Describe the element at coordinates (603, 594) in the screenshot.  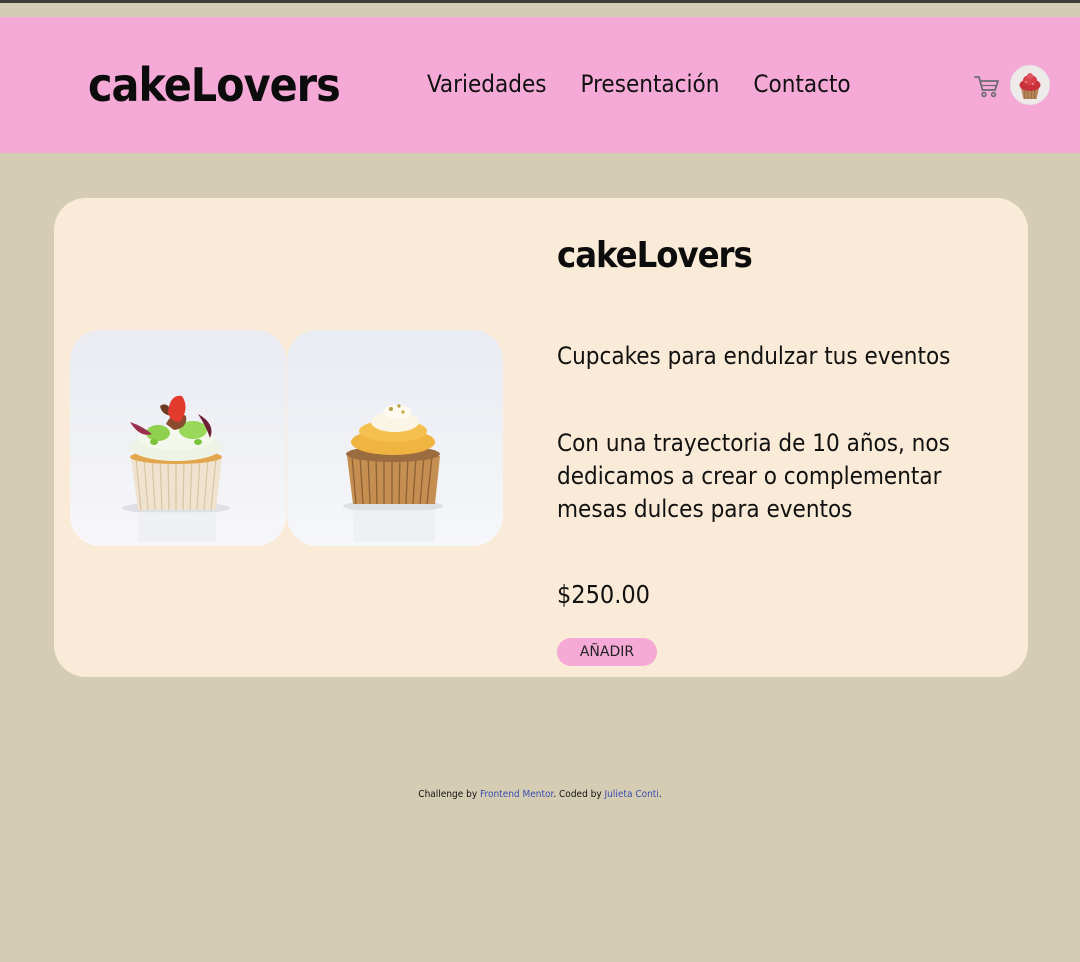
I see `product-price: $250.00` at that location.